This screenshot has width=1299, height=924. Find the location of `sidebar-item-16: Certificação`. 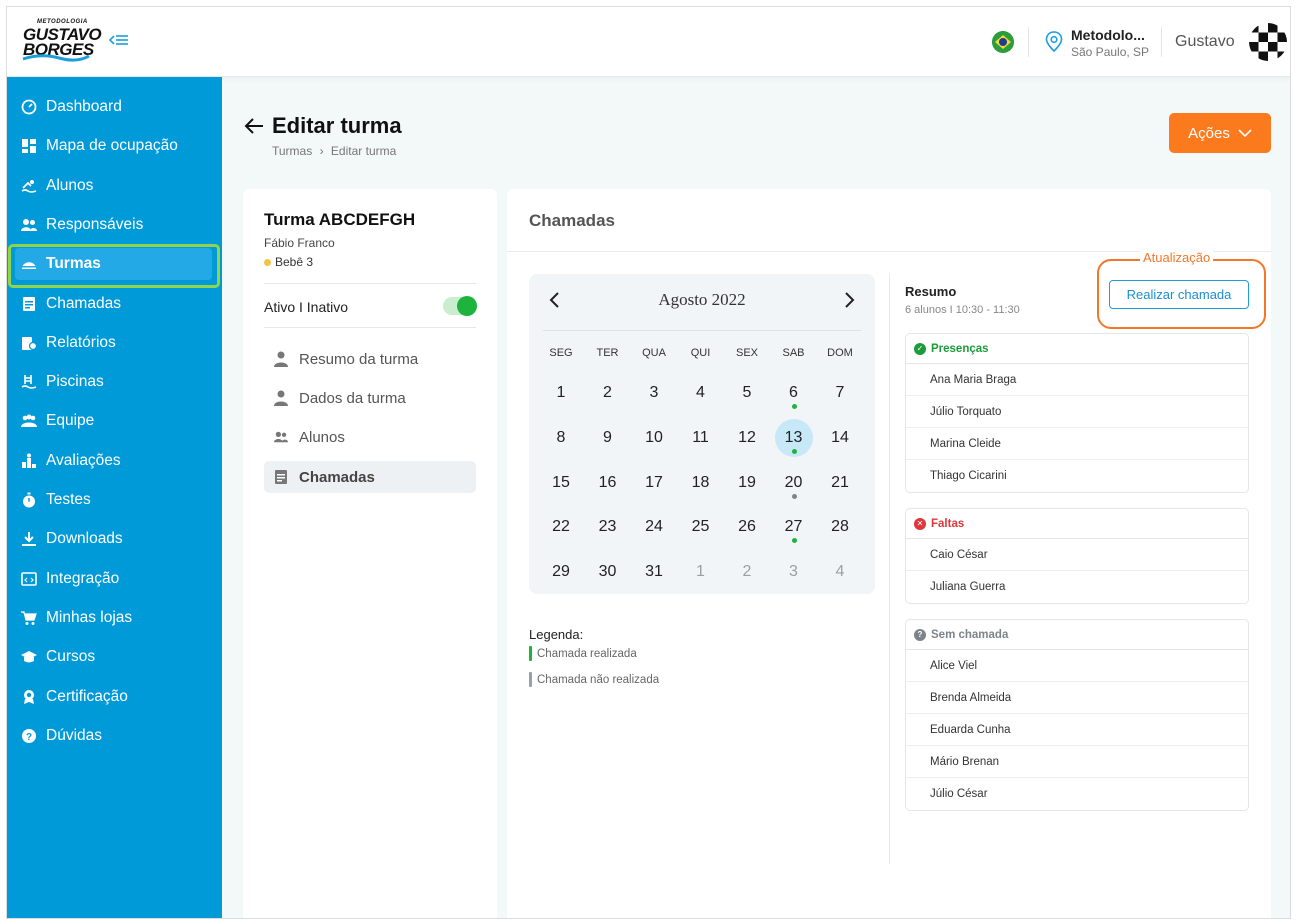

sidebar-item-16: Certificação is located at coordinates (113, 697).